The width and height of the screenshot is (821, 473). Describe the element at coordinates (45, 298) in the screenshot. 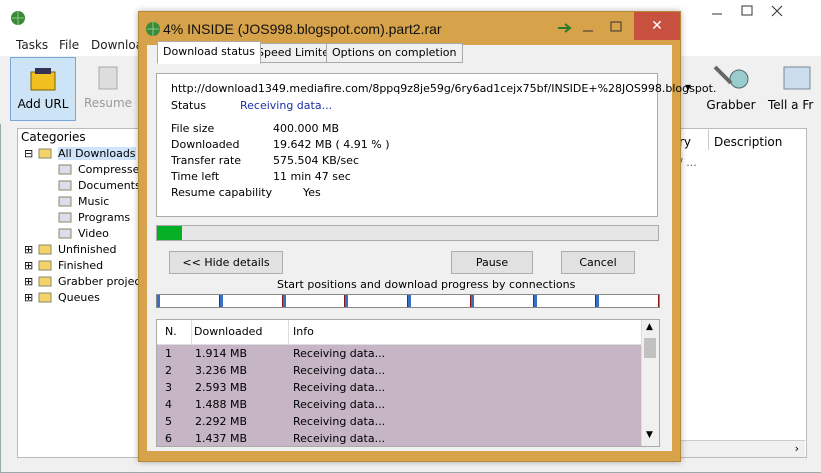

I see `queues-icon` at that location.